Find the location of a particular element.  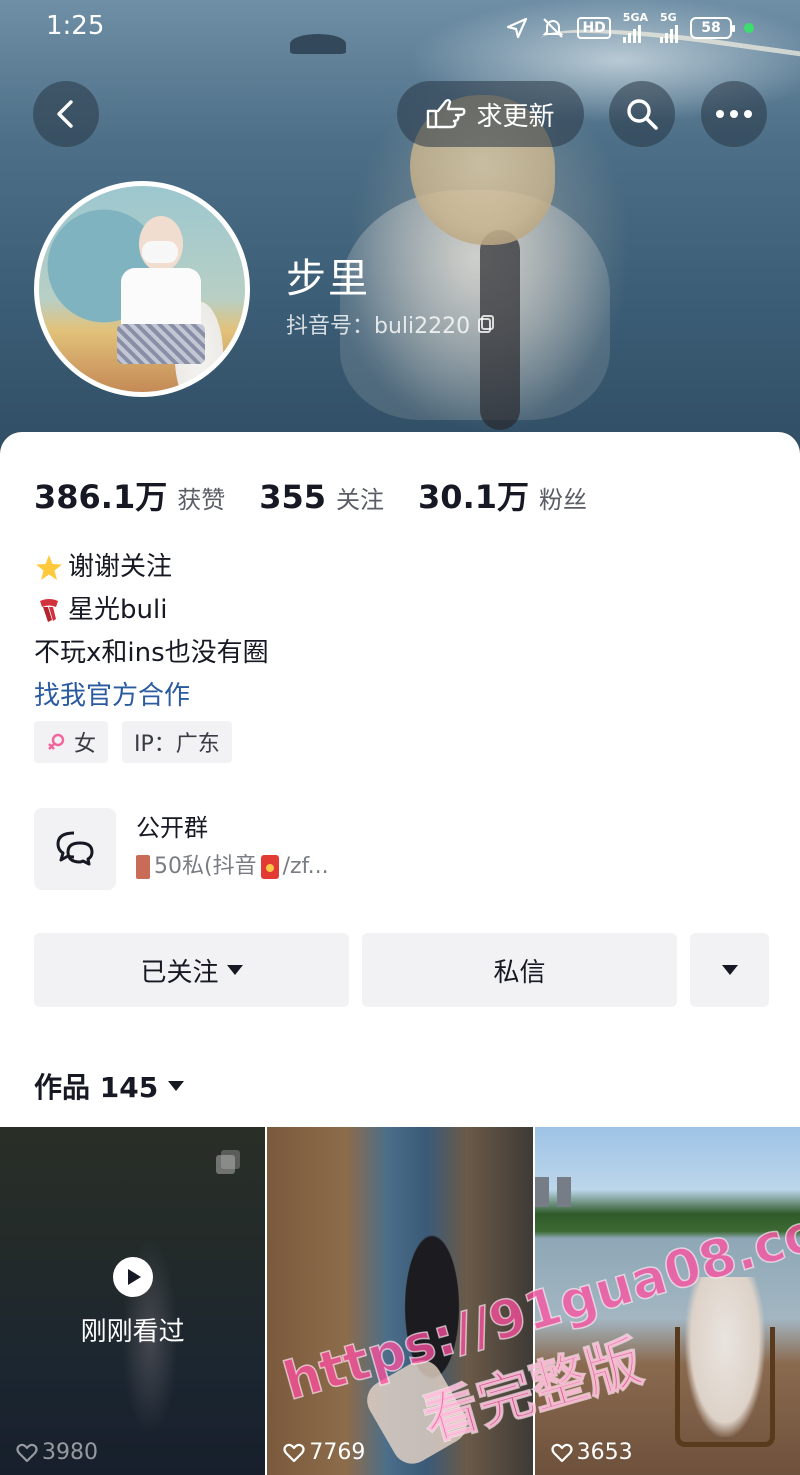

hd-voice-badge: HD is located at coordinates (594, 27).